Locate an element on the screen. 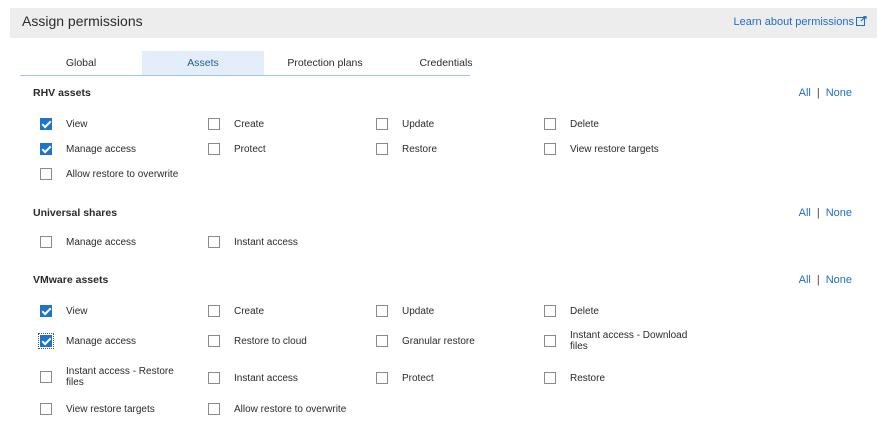 This screenshot has width=877, height=424. vmware-select-all-link: All is located at coordinates (805, 280).